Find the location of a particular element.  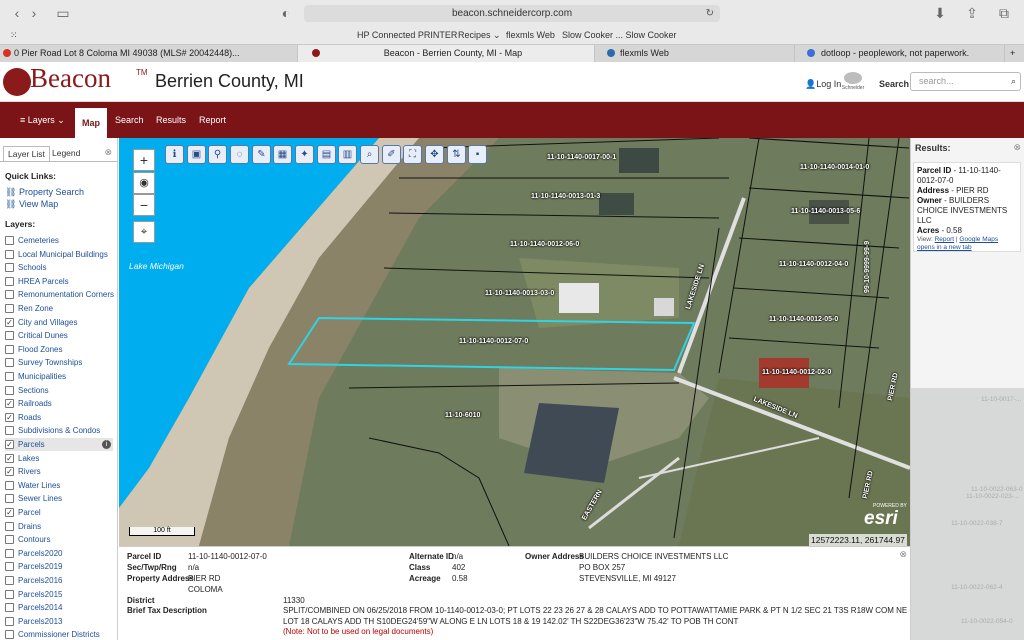

layer-item: Local Municipal Buildings is located at coordinates (59, 254).